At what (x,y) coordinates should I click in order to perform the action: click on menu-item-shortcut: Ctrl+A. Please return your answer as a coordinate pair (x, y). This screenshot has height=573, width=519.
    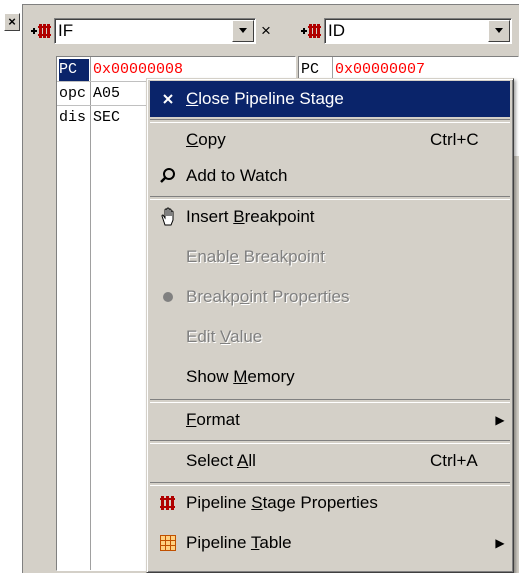
    Looking at the image, I should click on (454, 460).